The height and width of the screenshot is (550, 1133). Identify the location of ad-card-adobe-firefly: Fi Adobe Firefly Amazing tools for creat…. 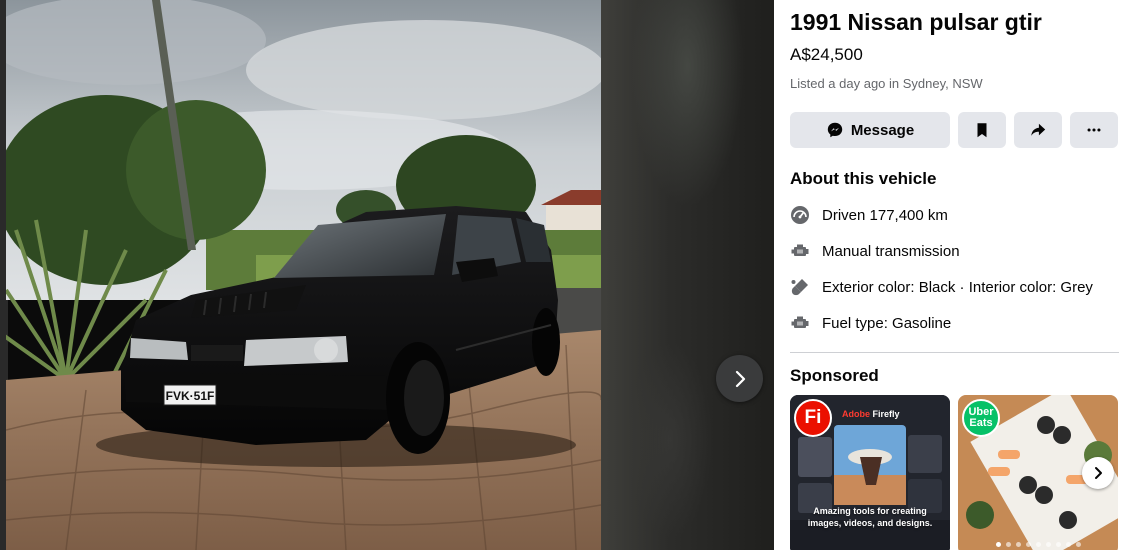
(870, 472).